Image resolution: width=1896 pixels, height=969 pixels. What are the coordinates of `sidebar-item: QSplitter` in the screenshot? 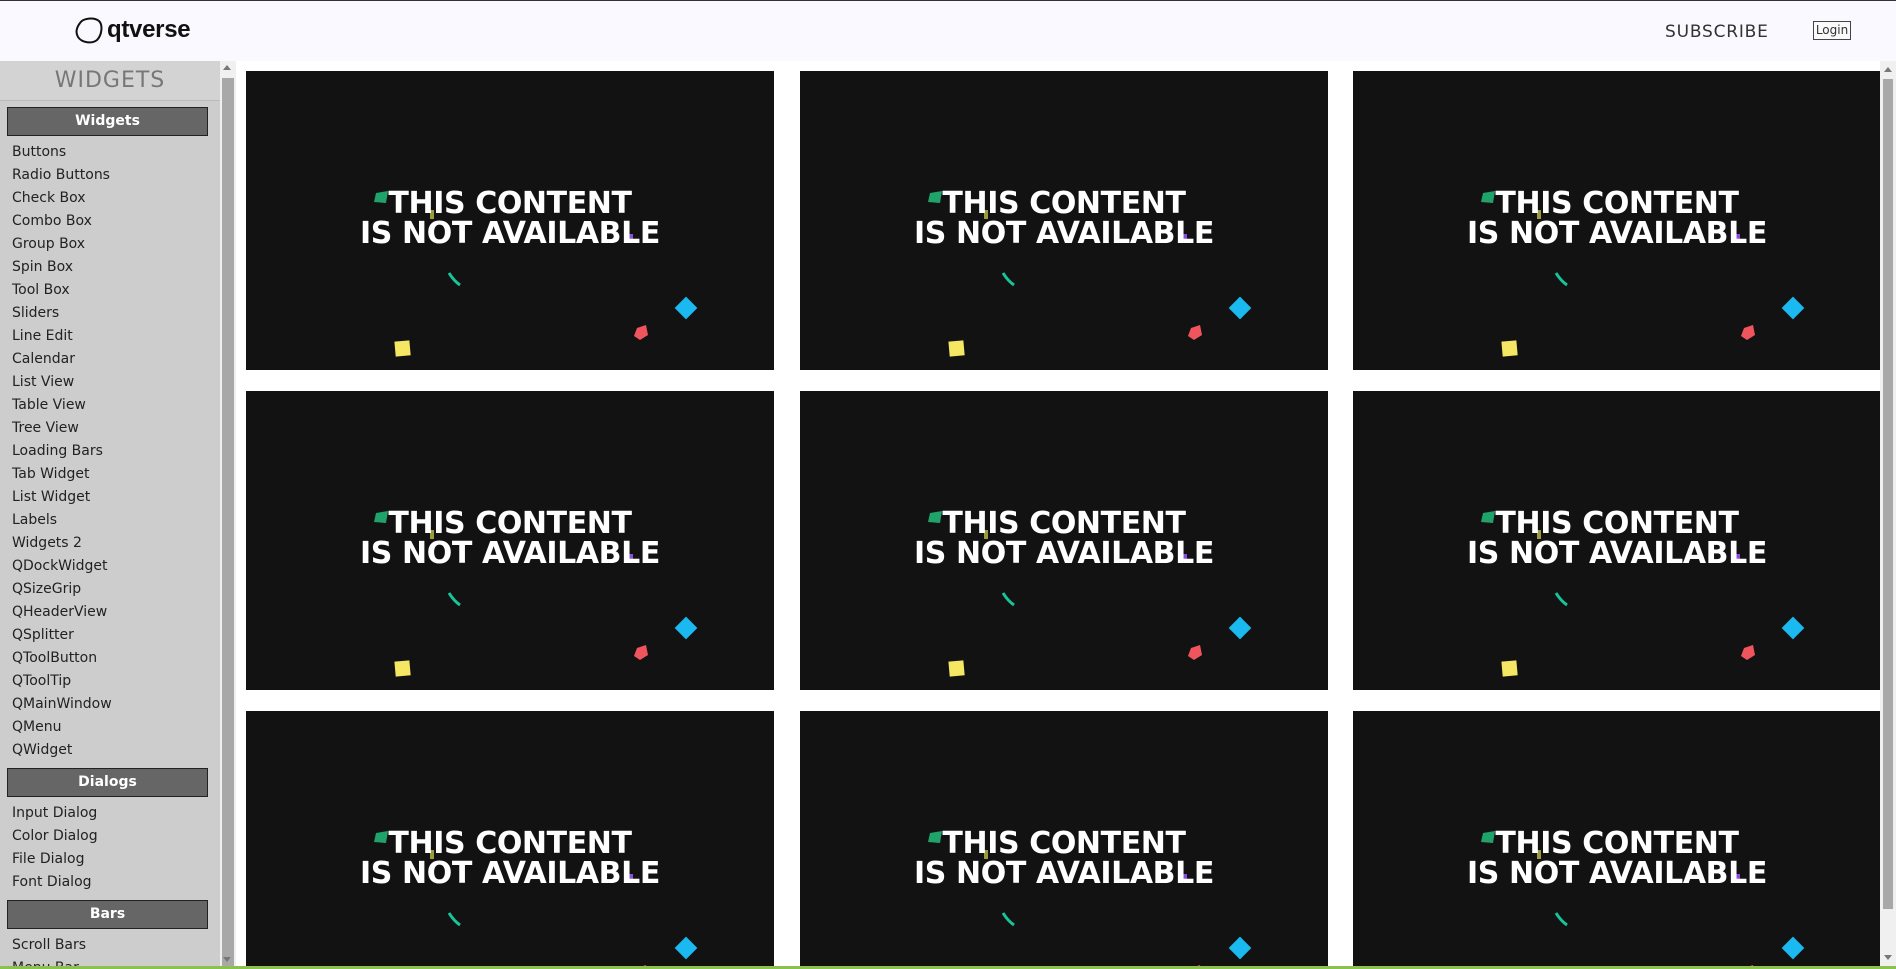 It's located at (110, 635).